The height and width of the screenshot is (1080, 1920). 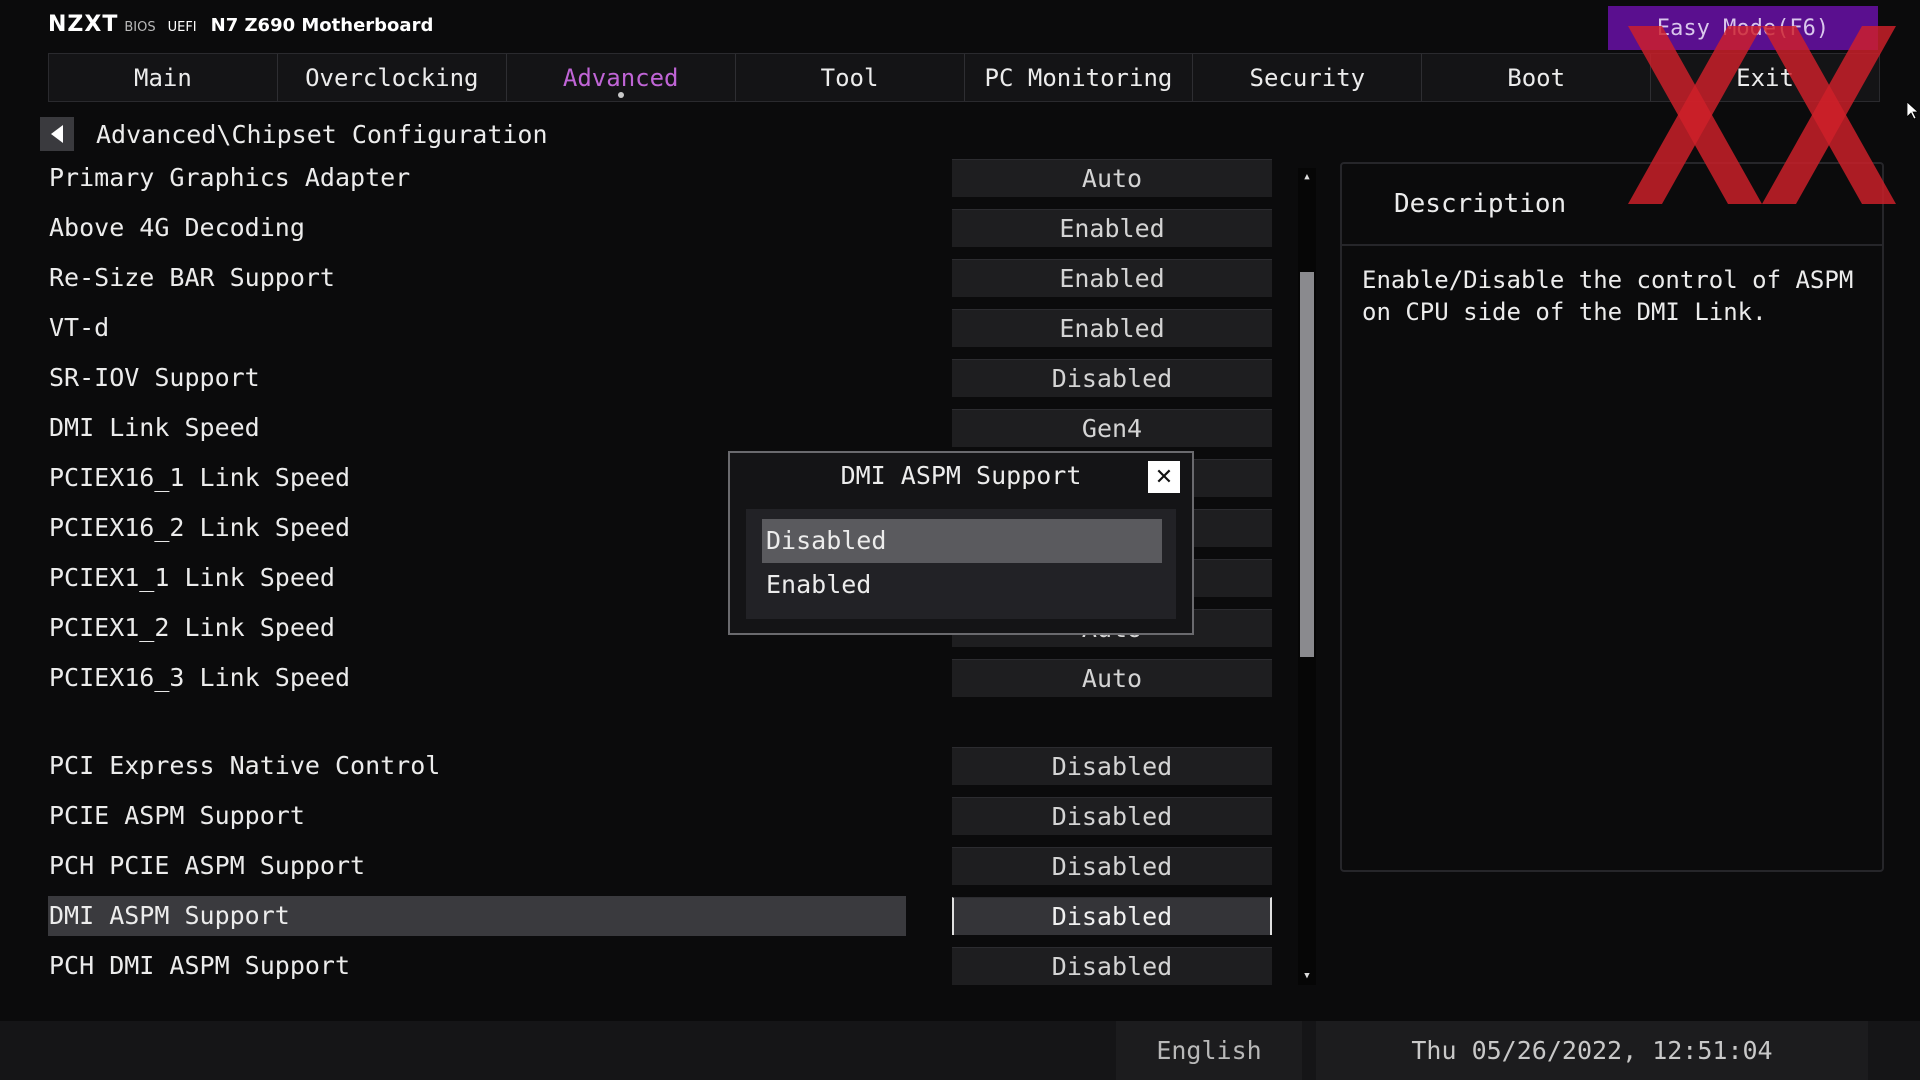 I want to click on close-icon: ✕, so click(x=1164, y=477).